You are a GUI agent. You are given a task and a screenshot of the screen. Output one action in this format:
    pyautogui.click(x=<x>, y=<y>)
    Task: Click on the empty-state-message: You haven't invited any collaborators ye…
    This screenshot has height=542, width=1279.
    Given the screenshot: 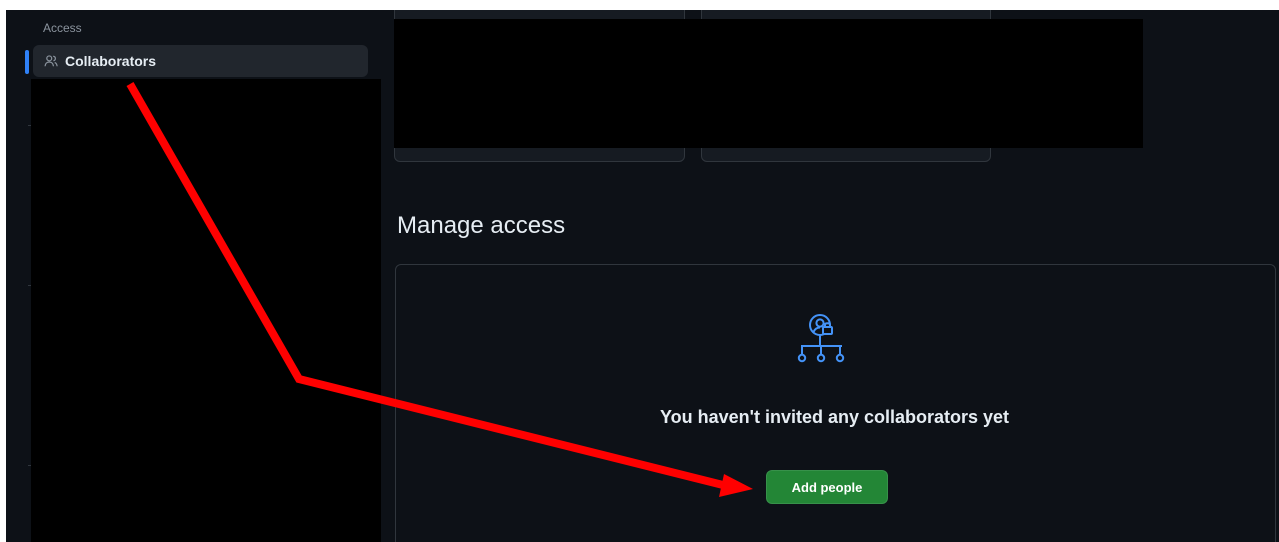 What is the action you would take?
    pyautogui.click(x=834, y=417)
    